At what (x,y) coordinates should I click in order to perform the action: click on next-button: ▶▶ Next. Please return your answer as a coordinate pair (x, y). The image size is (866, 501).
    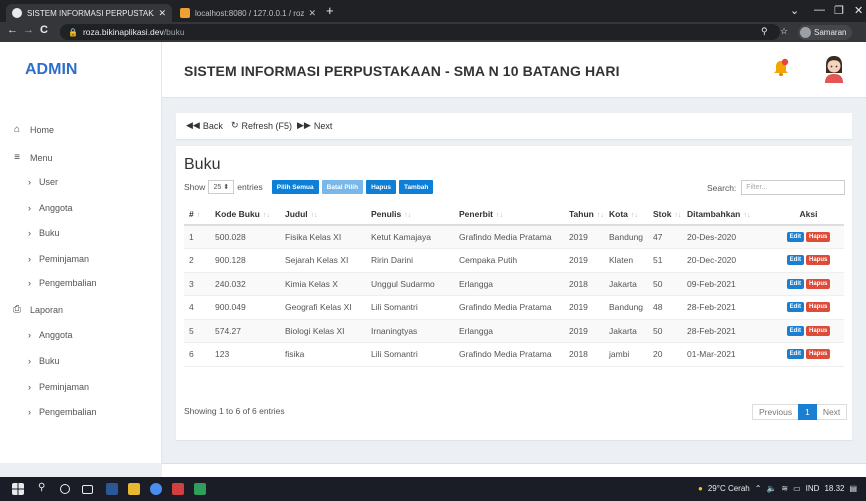
    Looking at the image, I should click on (314, 125).